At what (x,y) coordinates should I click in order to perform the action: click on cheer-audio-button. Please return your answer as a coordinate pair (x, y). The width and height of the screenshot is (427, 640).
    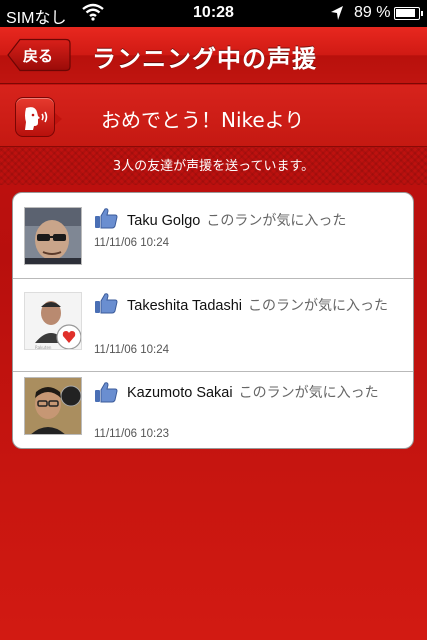
    Looking at the image, I should click on (35, 117).